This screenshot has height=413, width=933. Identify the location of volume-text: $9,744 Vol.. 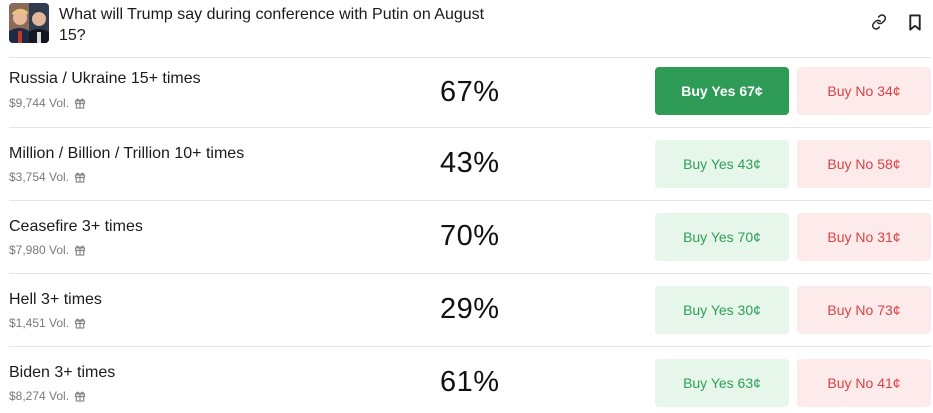
(39, 103).